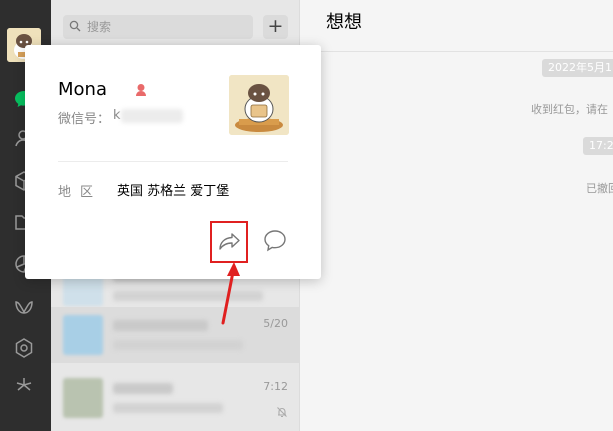 The height and width of the screenshot is (431, 613). Describe the element at coordinates (598, 146) in the screenshot. I see `time-chip: 17:2` at that location.